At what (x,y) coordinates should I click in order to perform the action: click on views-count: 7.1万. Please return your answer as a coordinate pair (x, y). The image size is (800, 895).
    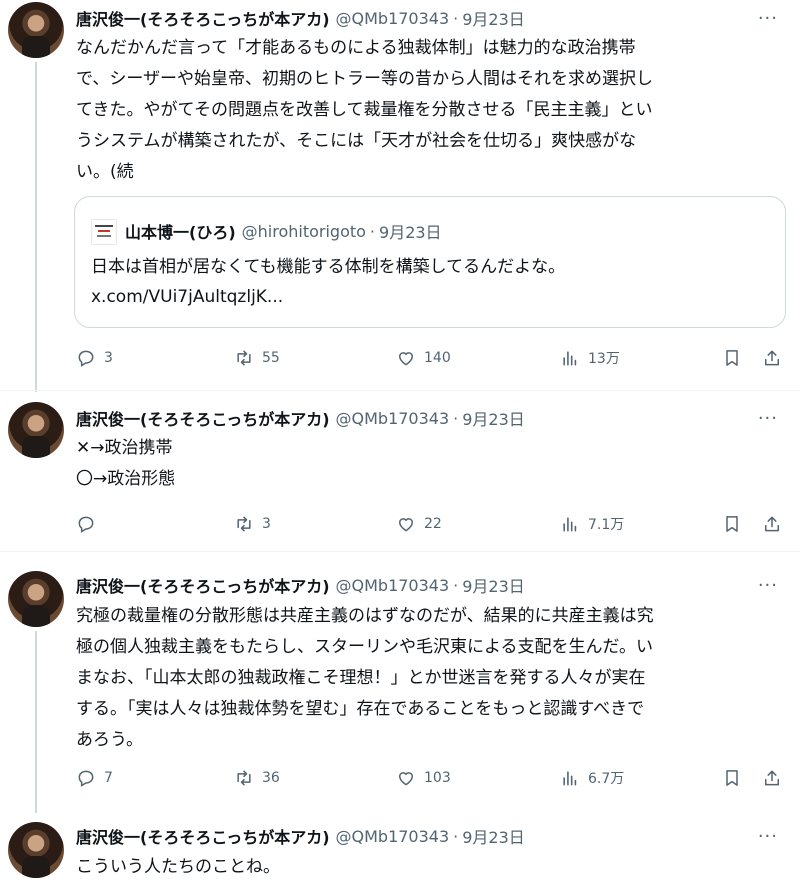
    Looking at the image, I should click on (606, 525).